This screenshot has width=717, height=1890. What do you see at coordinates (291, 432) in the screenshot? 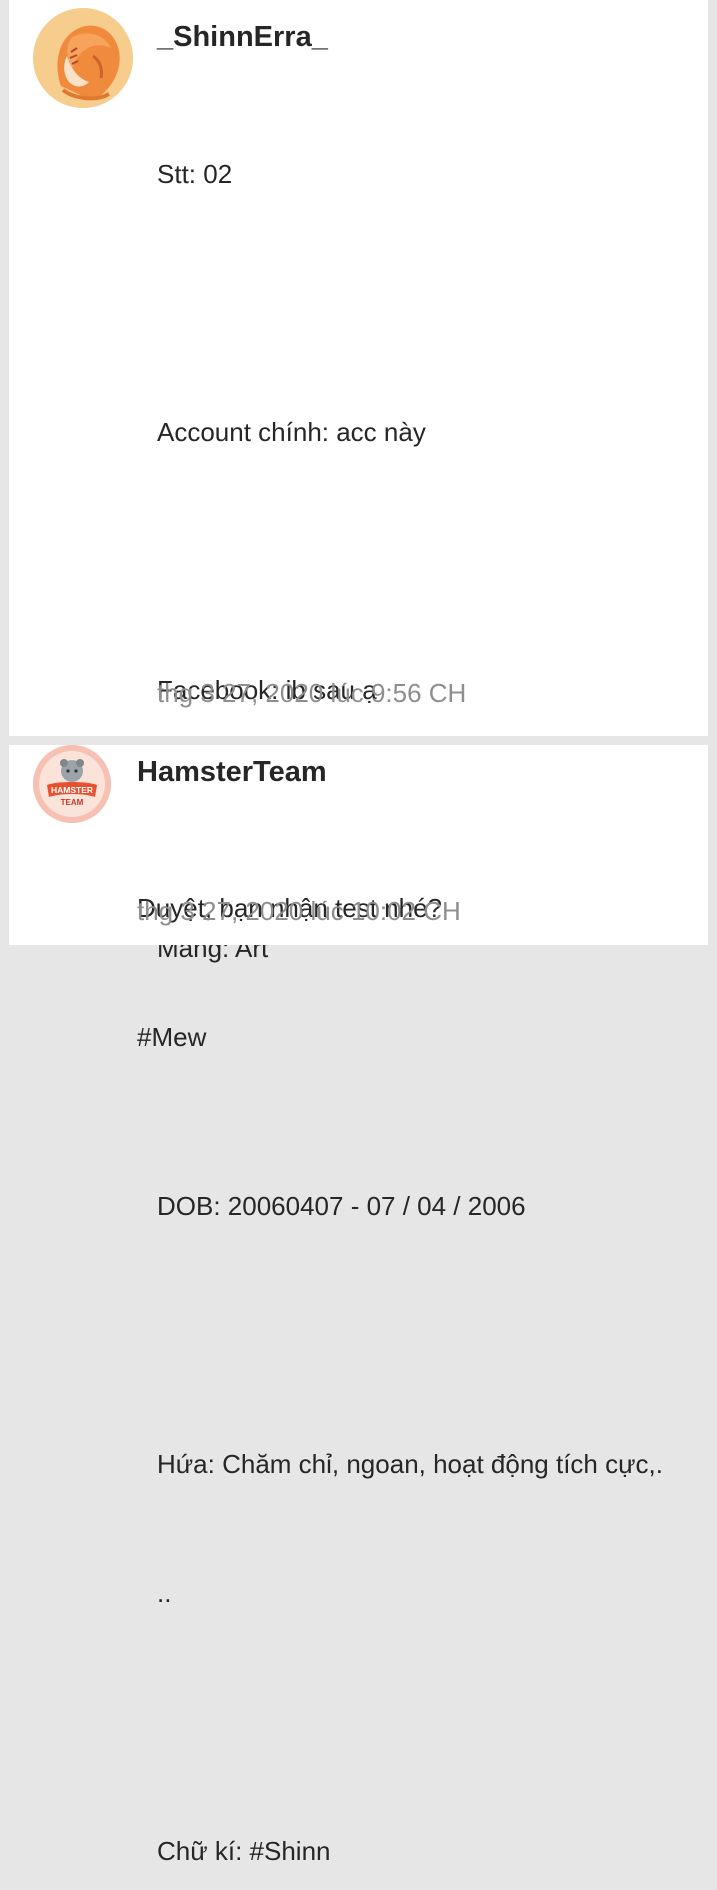
I see `comment-line: Account chính: acc này` at bounding box center [291, 432].